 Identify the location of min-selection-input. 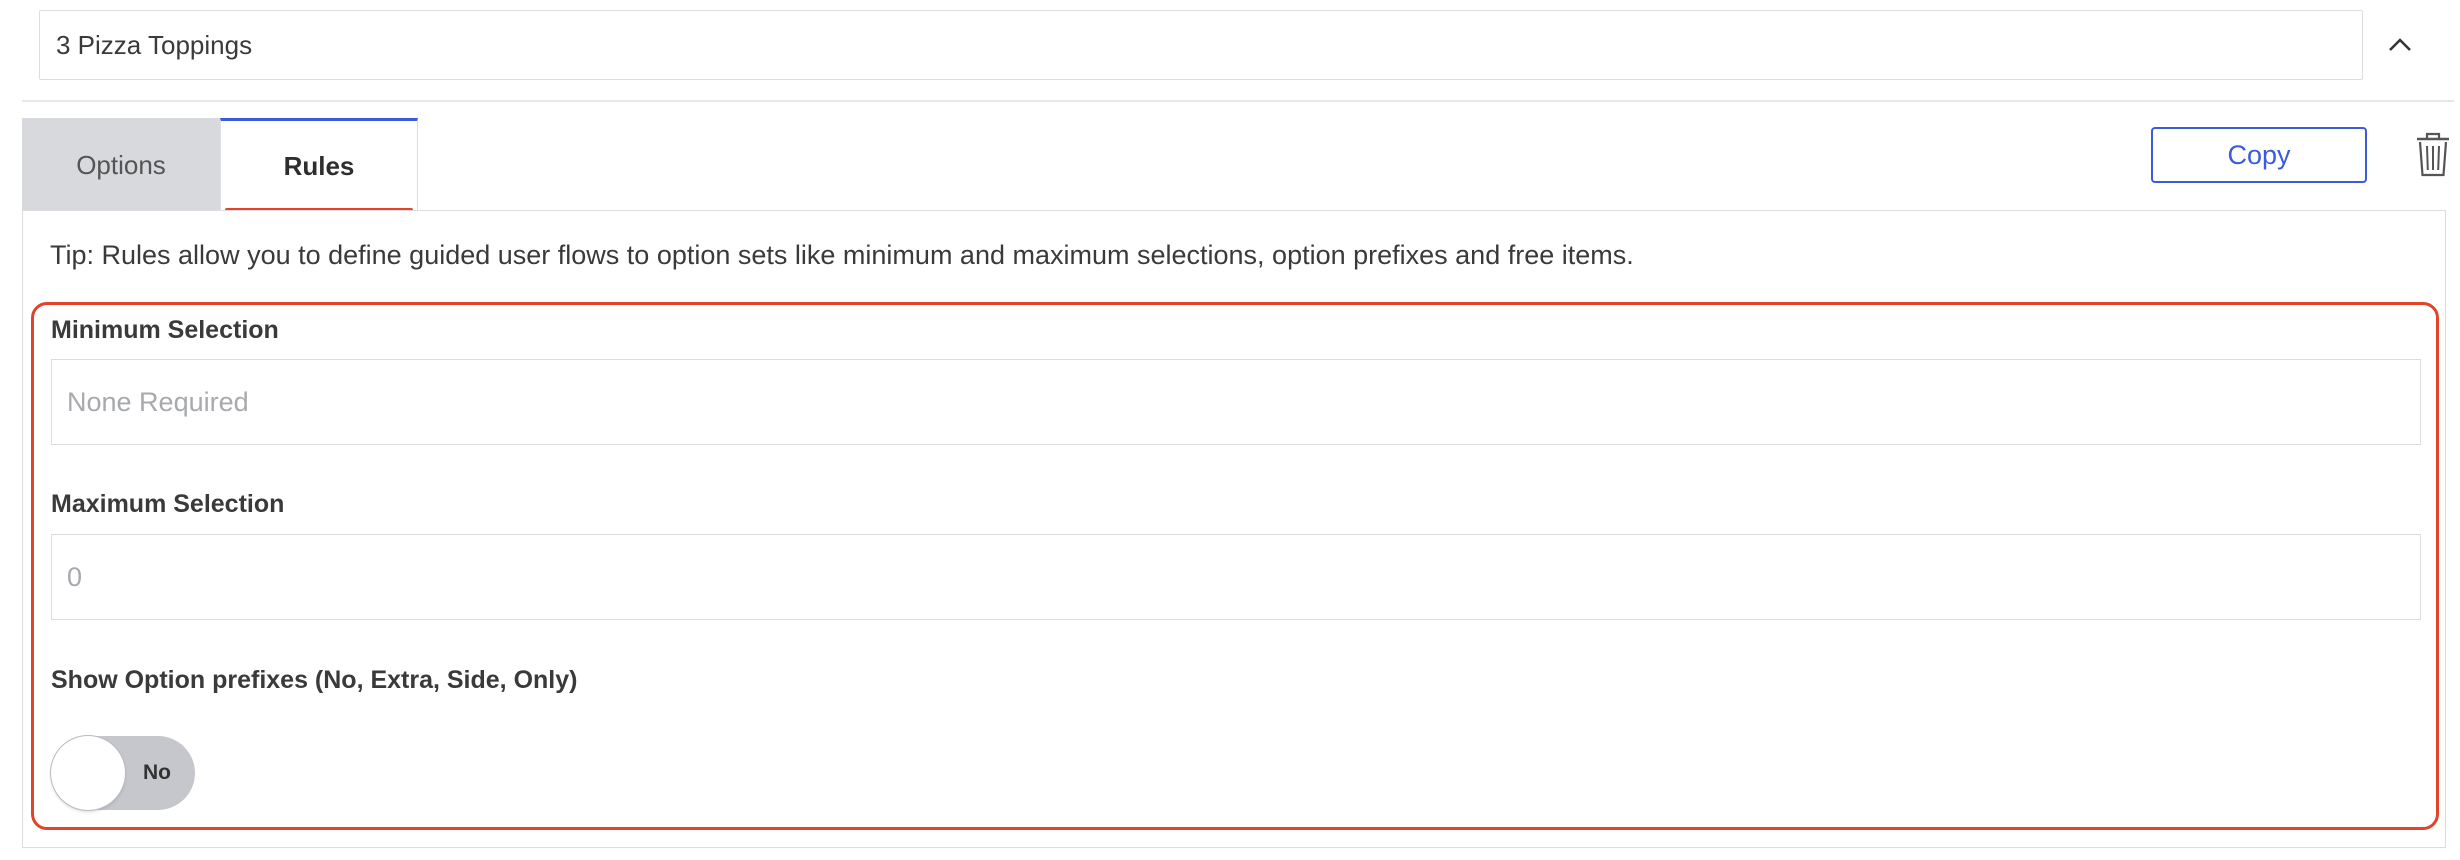
(1236, 402).